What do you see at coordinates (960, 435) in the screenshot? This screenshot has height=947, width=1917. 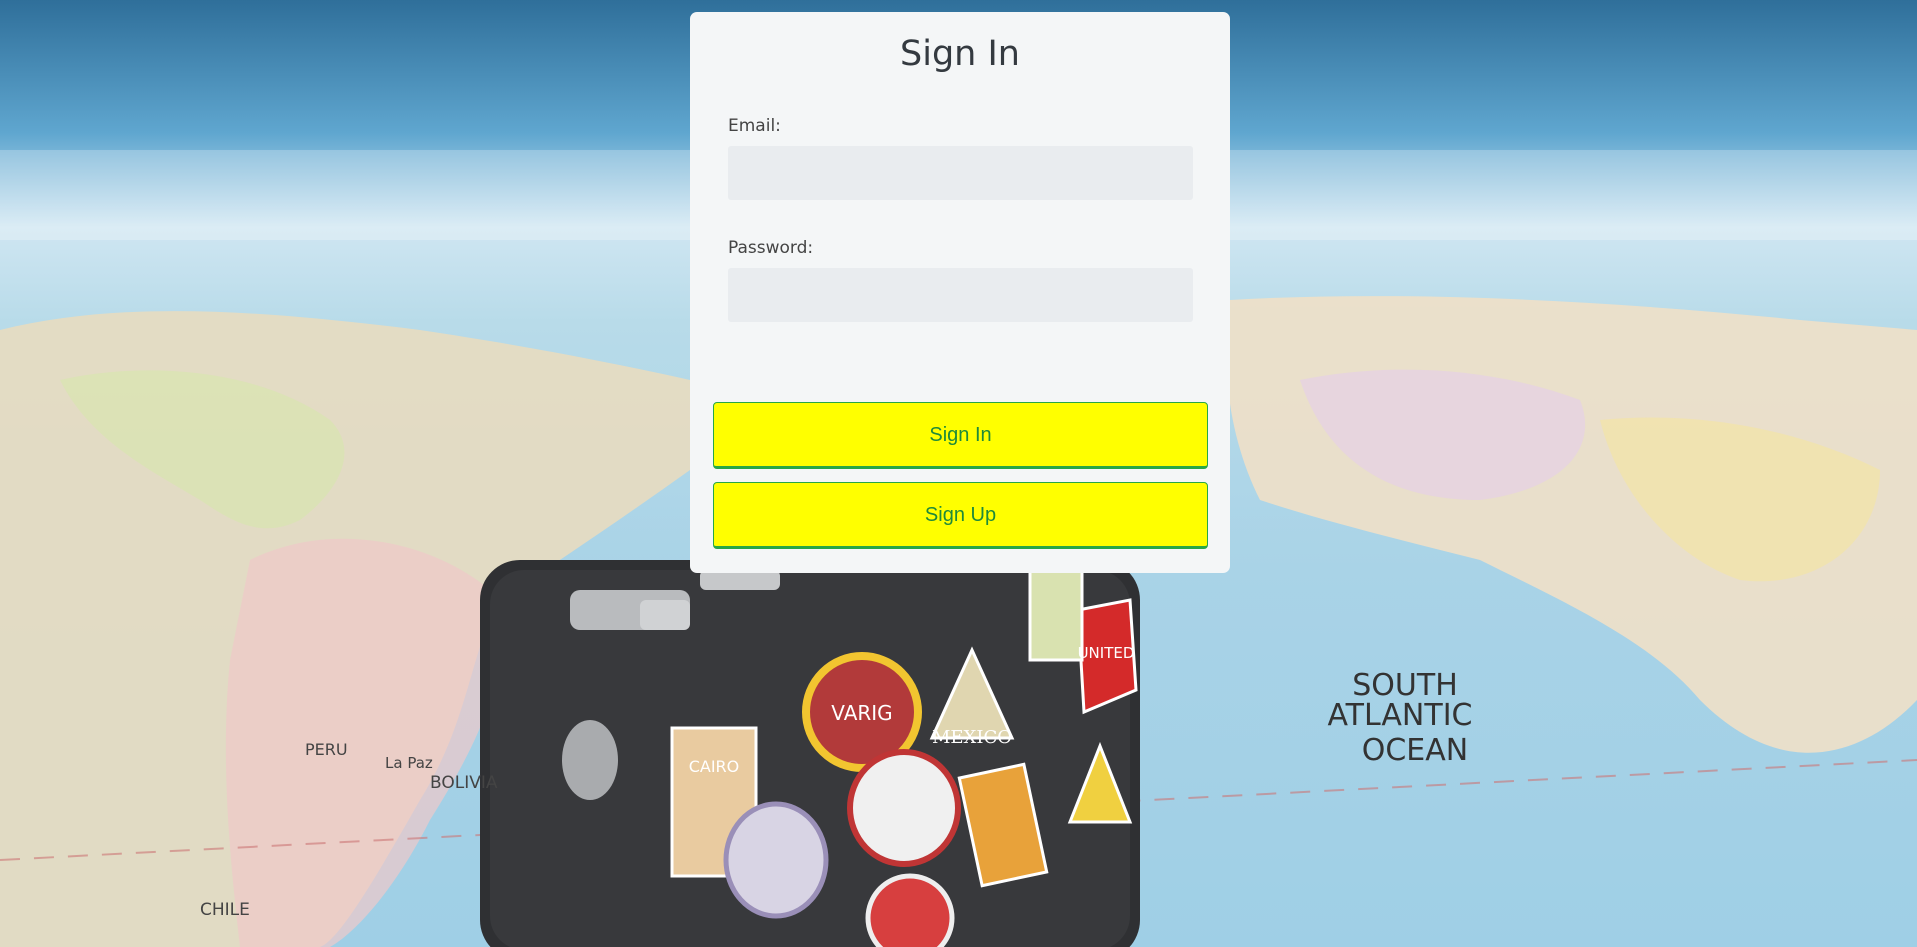 I see `sign-in-button: Sign In` at bounding box center [960, 435].